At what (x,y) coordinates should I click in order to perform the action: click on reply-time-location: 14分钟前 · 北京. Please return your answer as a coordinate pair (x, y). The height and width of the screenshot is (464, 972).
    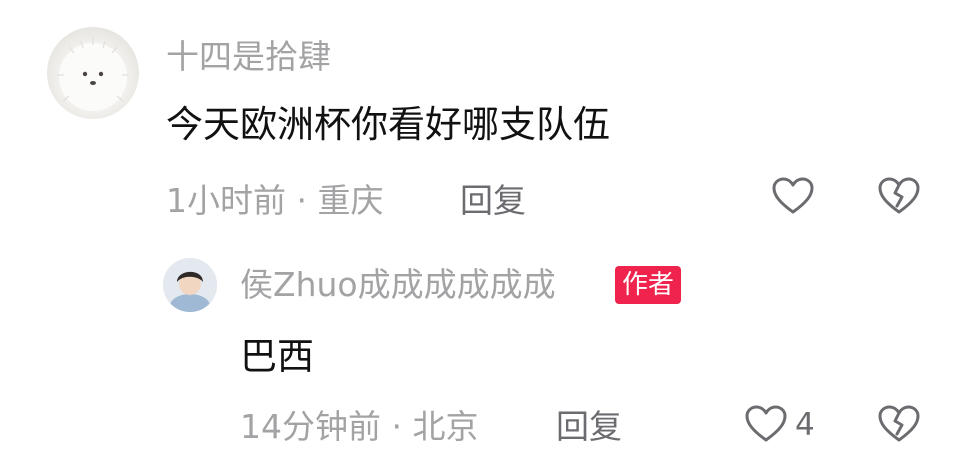
    Looking at the image, I should click on (359, 426).